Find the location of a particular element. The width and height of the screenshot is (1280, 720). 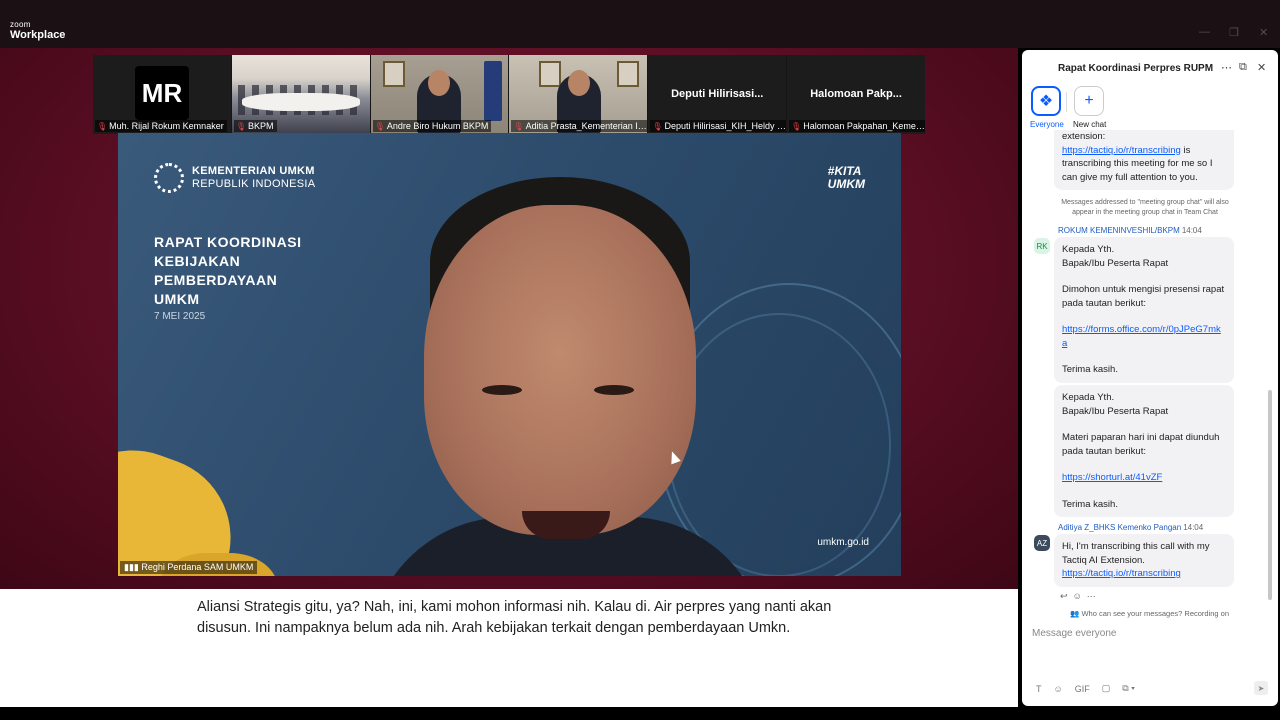

slide-title-line: RAPAT KOORDINASI is located at coordinates (228, 242).